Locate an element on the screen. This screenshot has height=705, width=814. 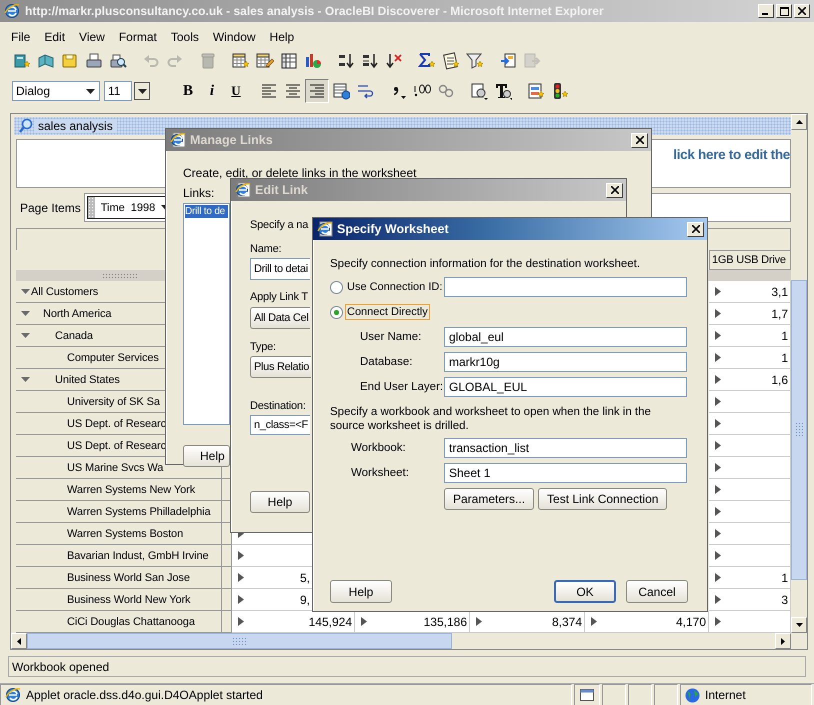
row-label: Warren Systems New York is located at coordinates (131, 490).